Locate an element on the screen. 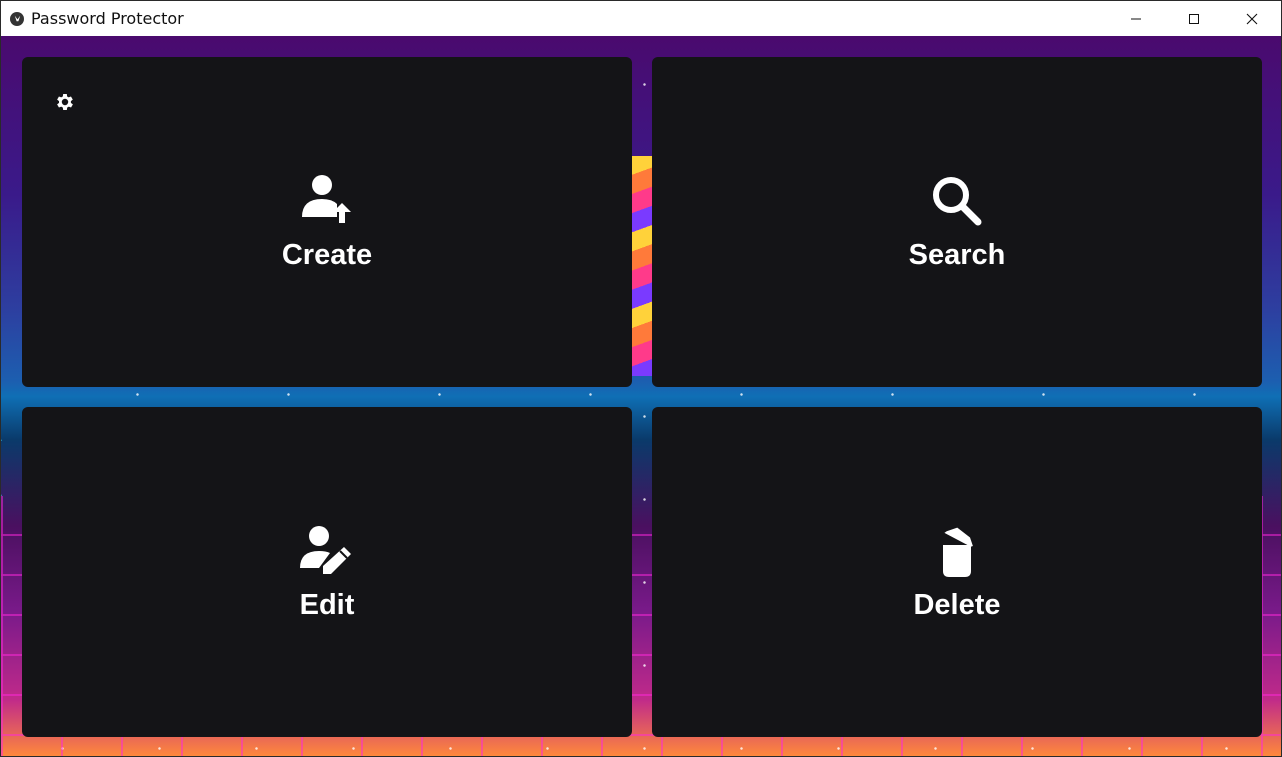 The image size is (1282, 757). delete-label: Delete is located at coordinates (957, 604).